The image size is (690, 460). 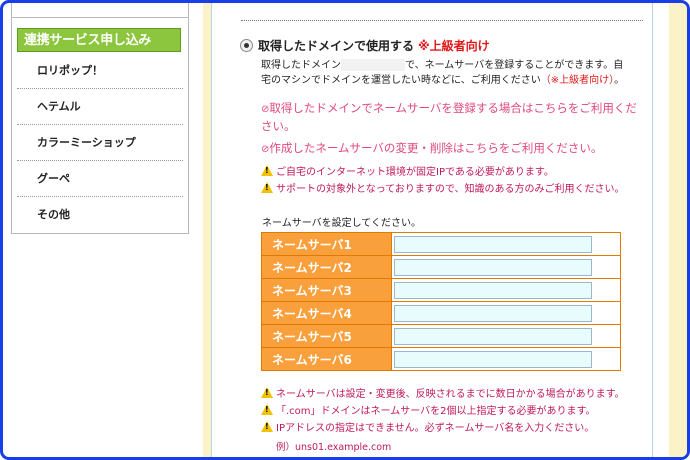 What do you see at coordinates (514, 65) in the screenshot?
I see `desc-text-2: で、ネームサーバを登録することができます。自` at bounding box center [514, 65].